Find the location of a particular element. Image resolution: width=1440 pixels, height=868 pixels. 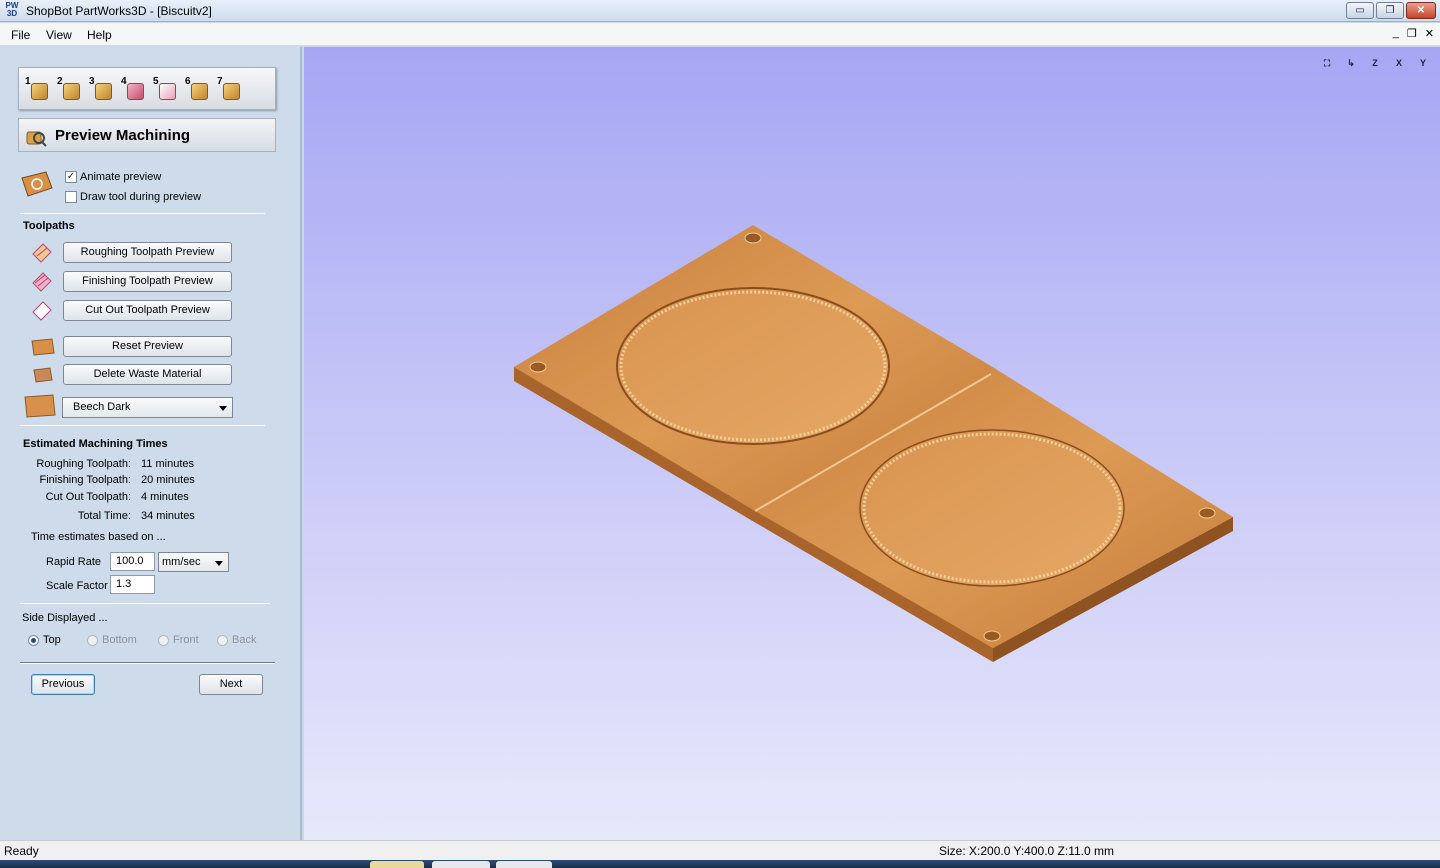

animate-preview-checkbox: ✓ is located at coordinates (71, 177).